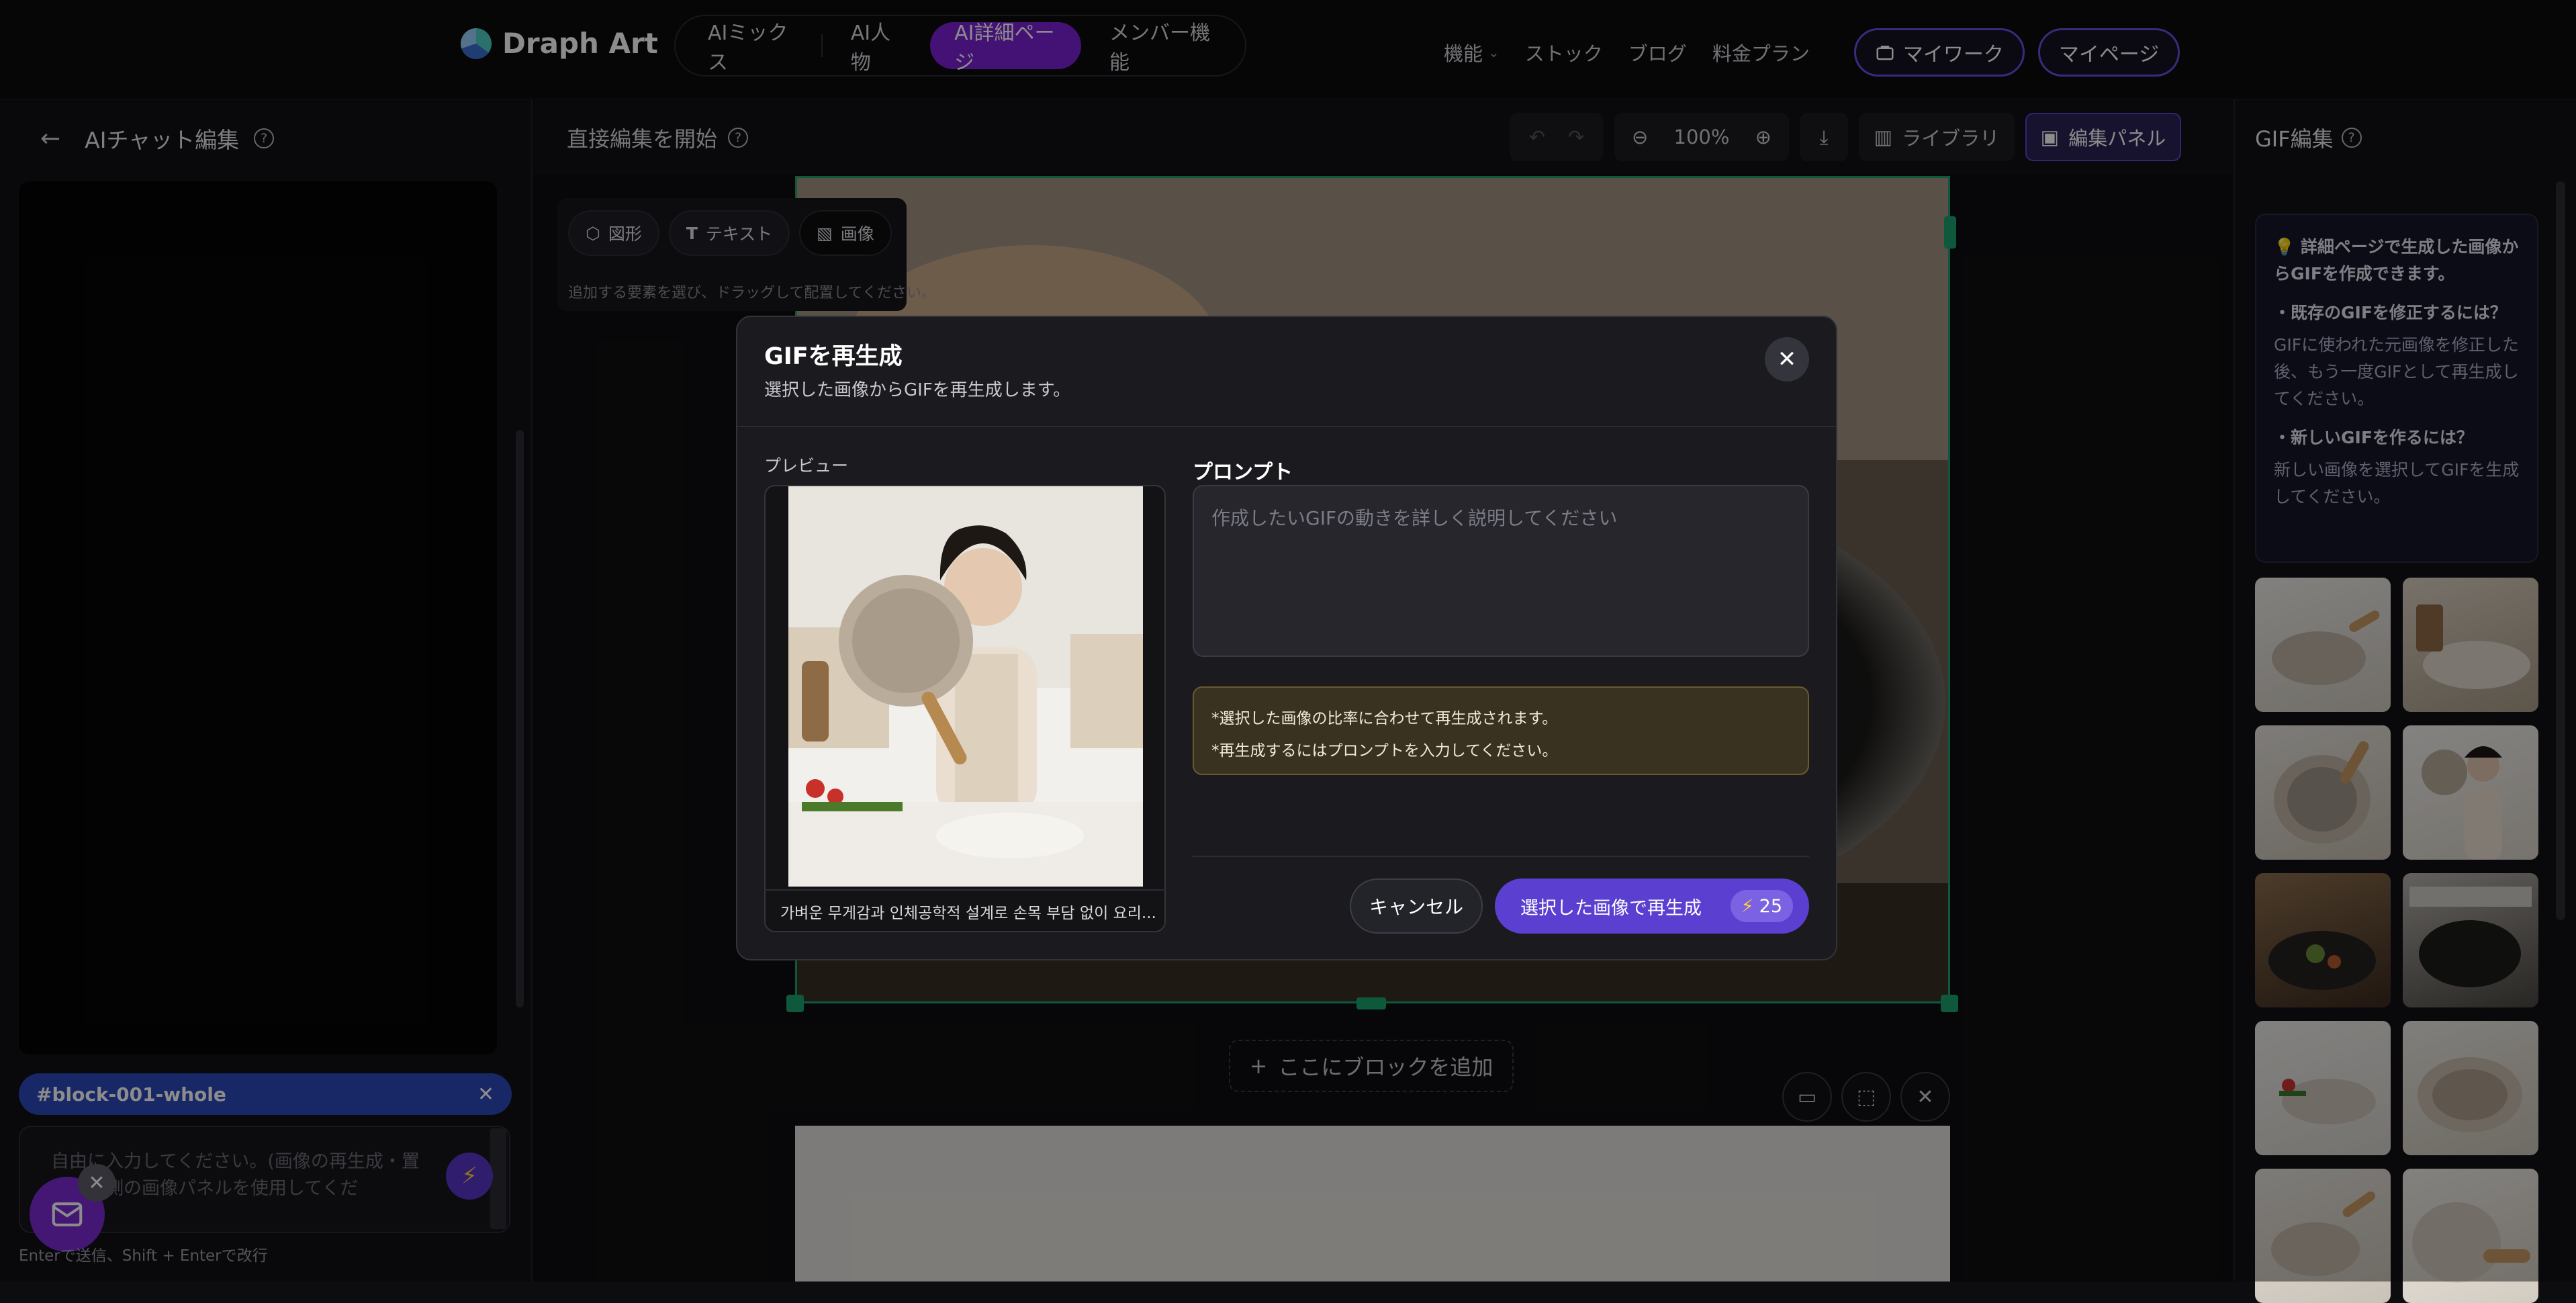  I want to click on notice-prompt-required: *再生成するにはプロンプトを入力してください。, so click(1384, 751).